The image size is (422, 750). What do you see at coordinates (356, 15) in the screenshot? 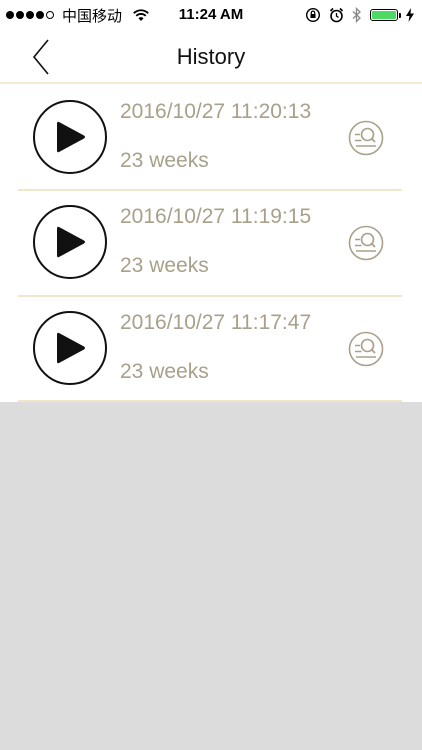
I see `bluetooth-icon` at bounding box center [356, 15].